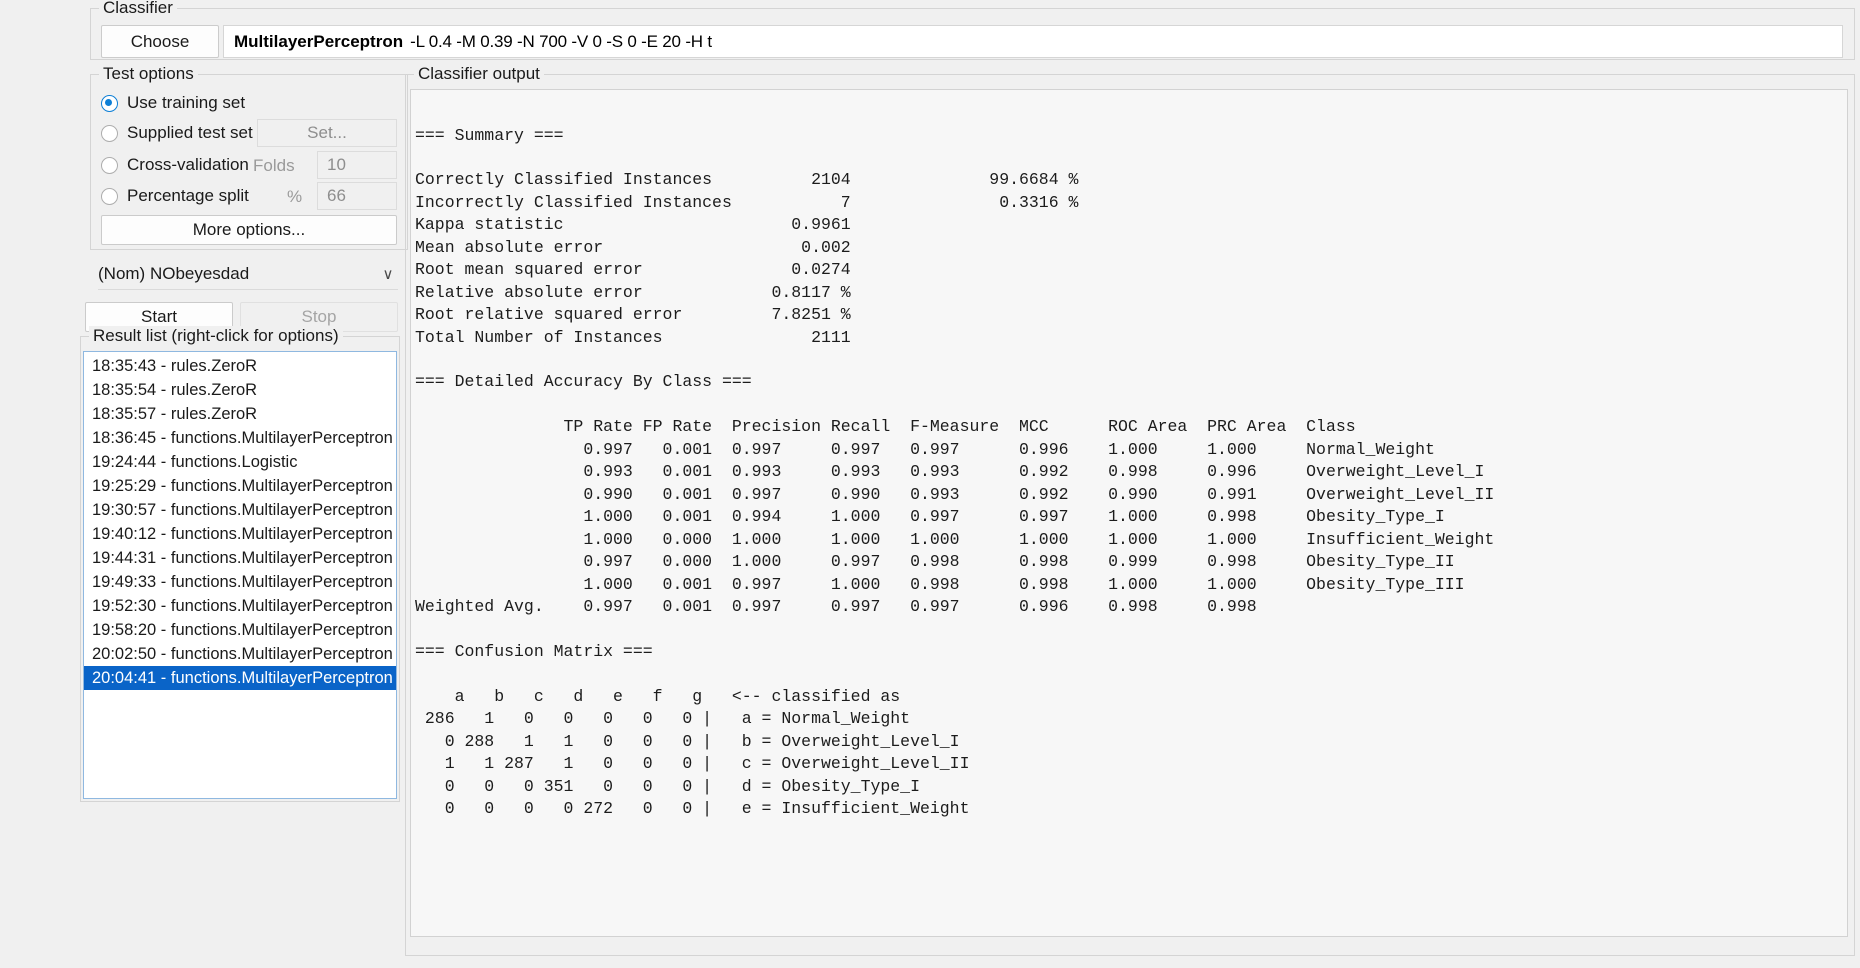 The image size is (1860, 968). What do you see at coordinates (274, 165) in the screenshot?
I see `folds-label: Folds` at bounding box center [274, 165].